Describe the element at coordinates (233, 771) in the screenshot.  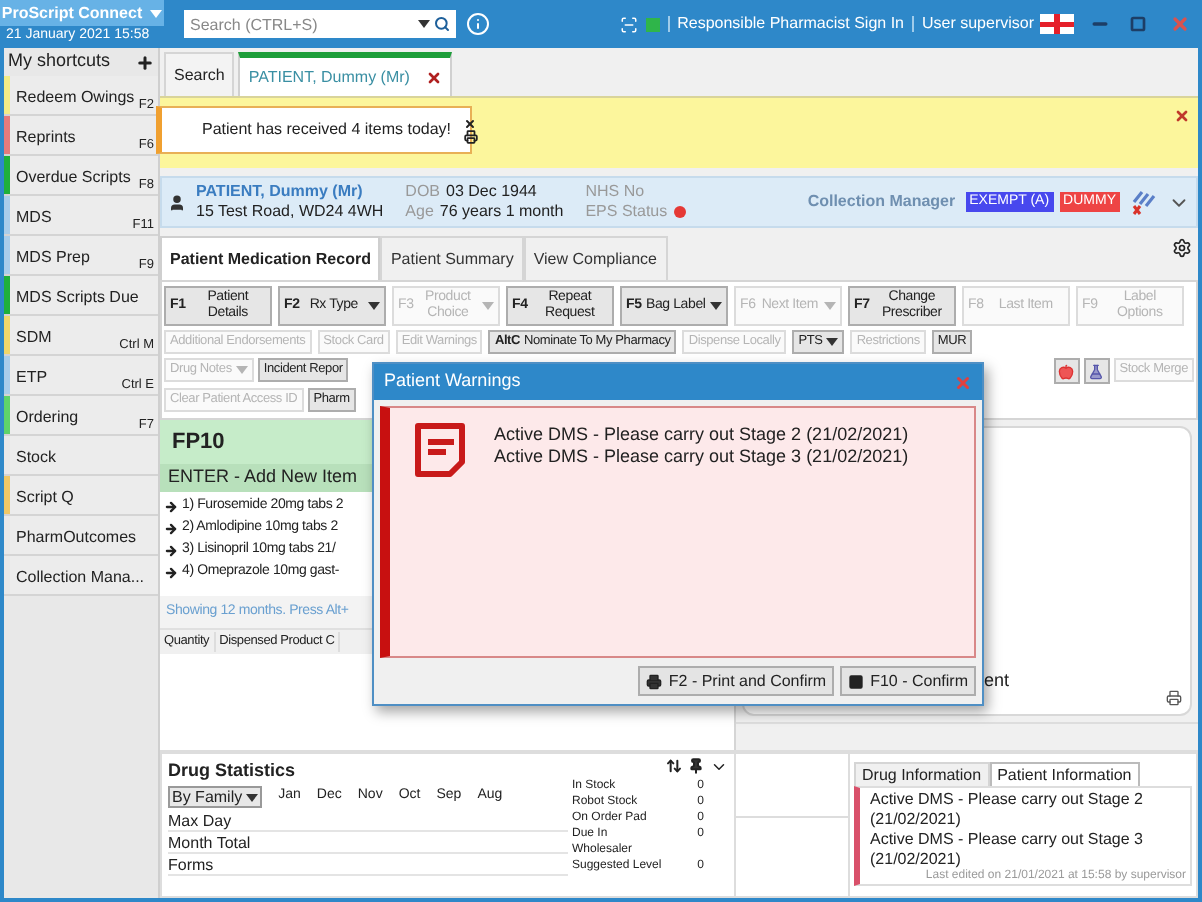
I see `drug-statistics-title: Drug Statistics` at that location.